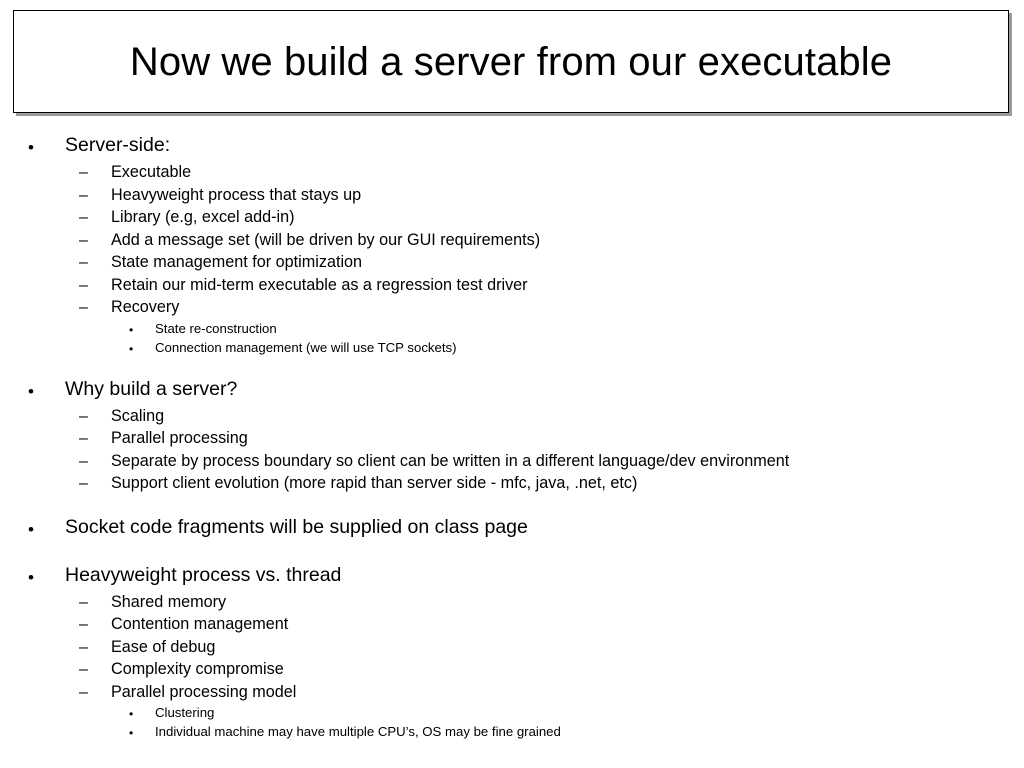 The height and width of the screenshot is (768, 1024). I want to click on bullet-text: Heavyweight process that stays up, so click(236, 194).